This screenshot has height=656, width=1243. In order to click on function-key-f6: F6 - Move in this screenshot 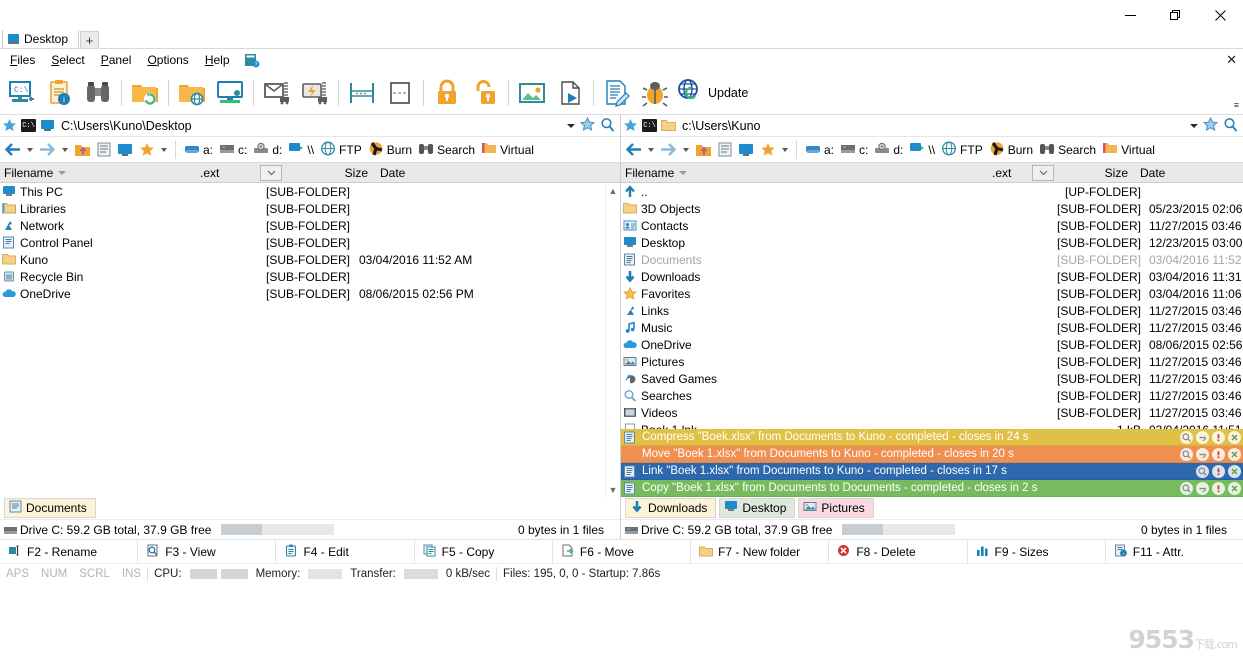, I will do `click(620, 551)`.